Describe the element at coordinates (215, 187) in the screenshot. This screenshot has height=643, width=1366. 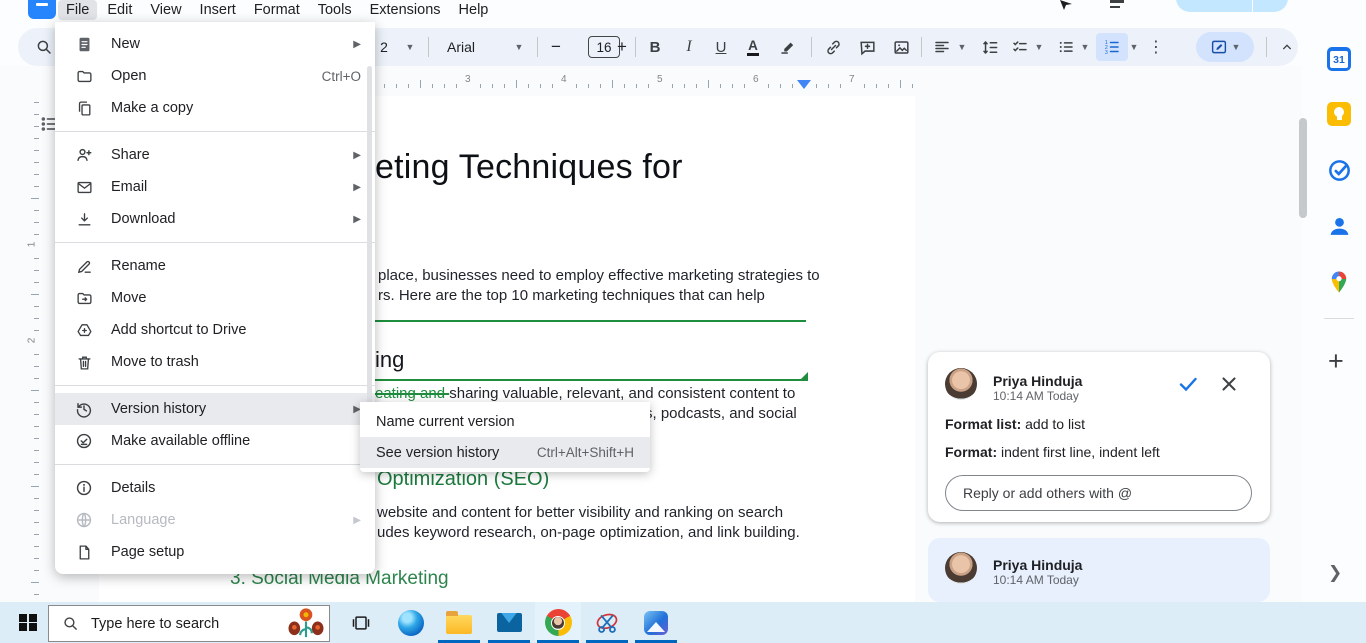
I see `menu-item-email: Email ▶` at that location.